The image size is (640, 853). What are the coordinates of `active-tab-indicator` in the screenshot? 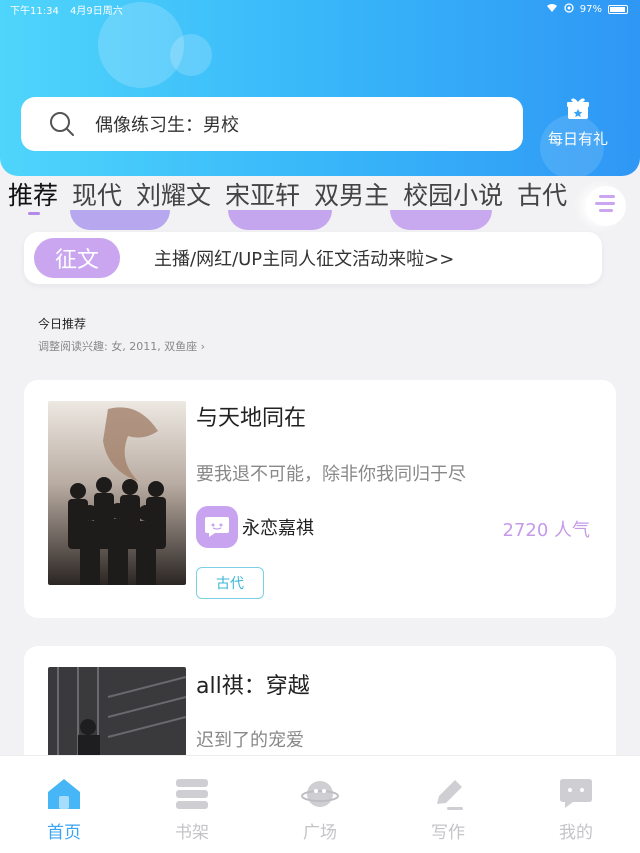 It's located at (34, 213).